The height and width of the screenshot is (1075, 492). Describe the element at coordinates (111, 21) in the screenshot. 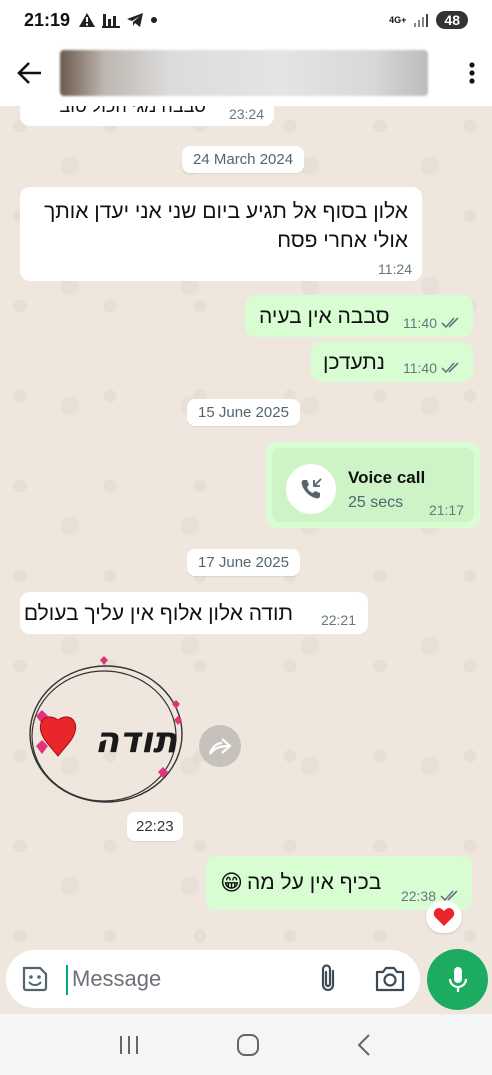

I see `stats-icon` at that location.